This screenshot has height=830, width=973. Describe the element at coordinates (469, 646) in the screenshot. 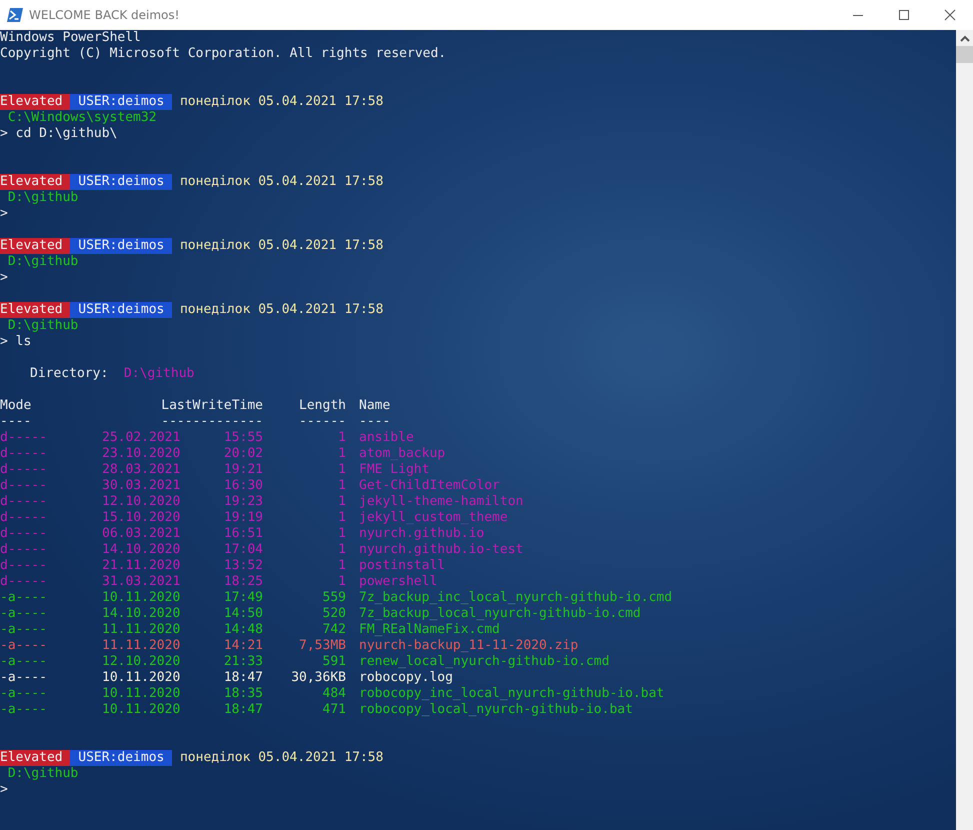

I see `name-cell-text: nyurch-backup_11-11-2020.zip` at that location.